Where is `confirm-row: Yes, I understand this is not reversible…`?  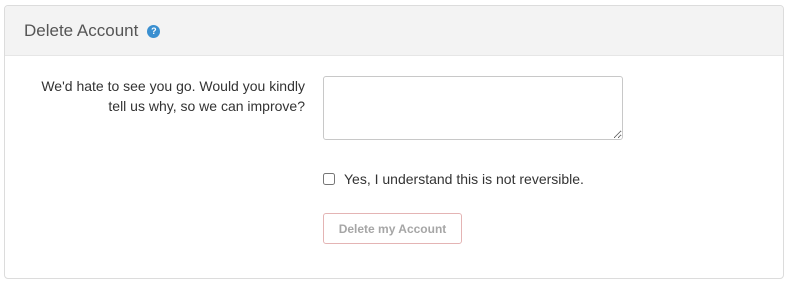
confirm-row: Yes, I understand this is not reversible… is located at coordinates (453, 179).